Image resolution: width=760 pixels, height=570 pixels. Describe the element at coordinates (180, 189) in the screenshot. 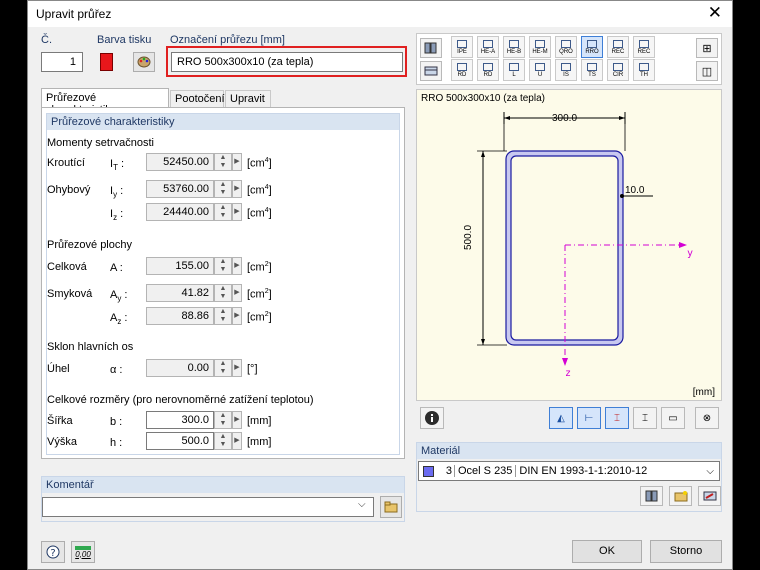

I see `iy-value: 53760.00` at that location.